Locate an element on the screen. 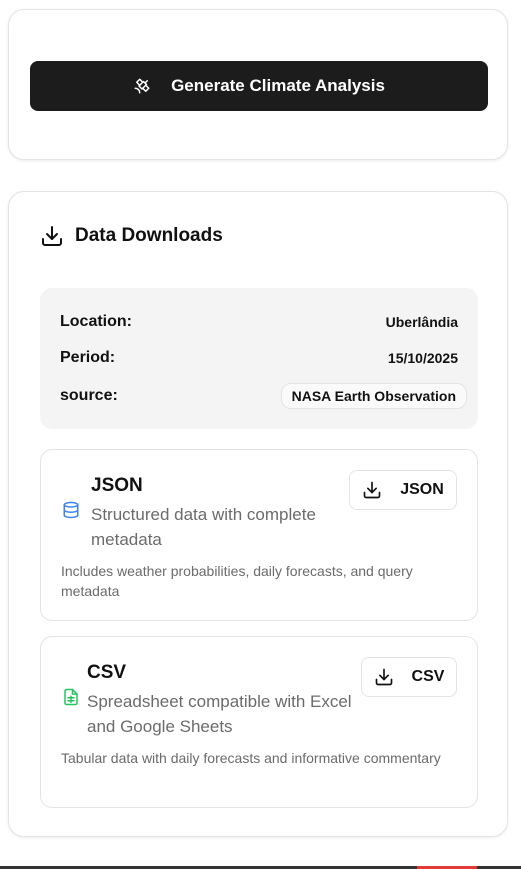  download-csv-label: CSV is located at coordinates (428, 676).